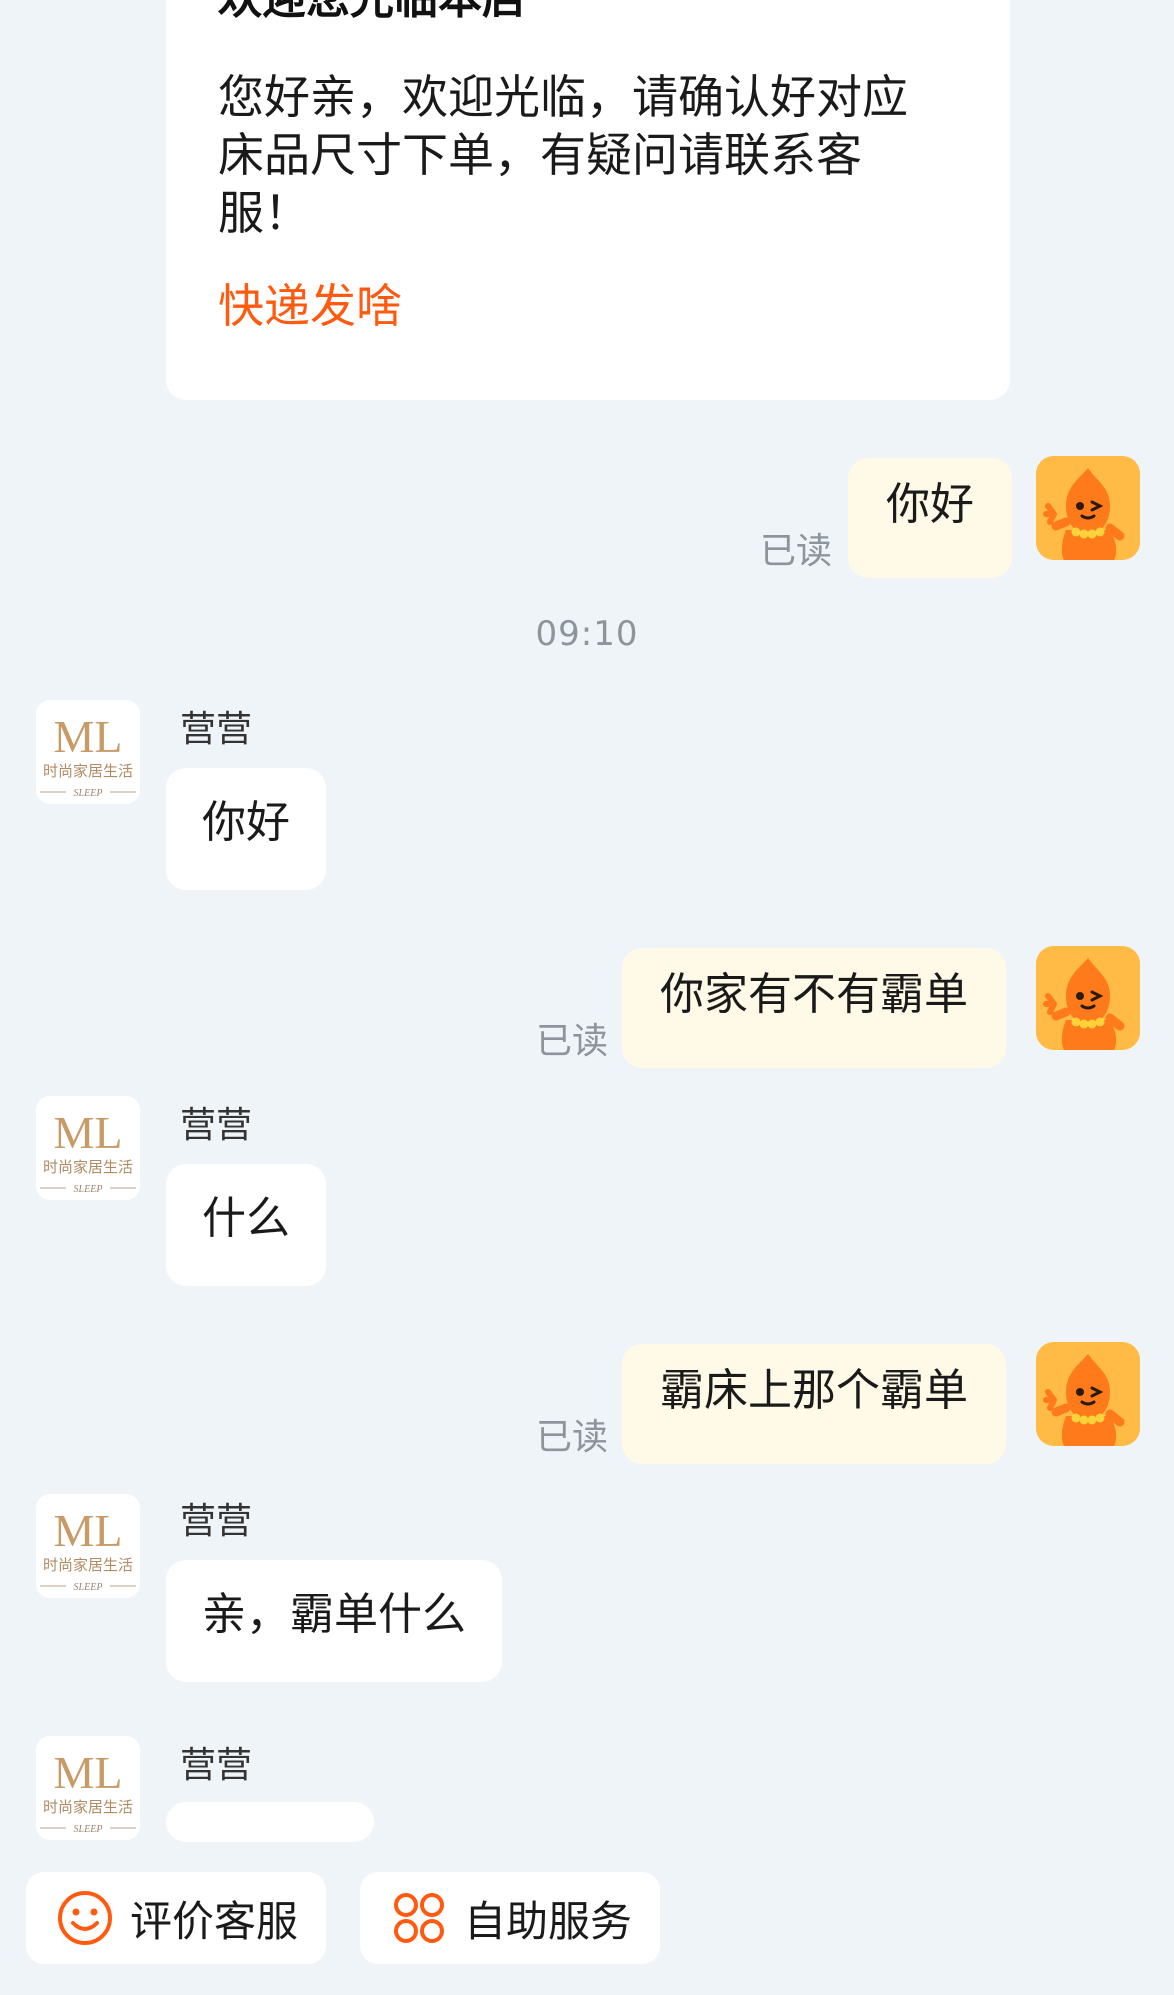 The width and height of the screenshot is (1174, 1995). I want to click on welcome-message: 您好亲，欢迎光临，请确认好对应床品尺寸下单，有疑问请联系客服！, so click(563, 155).